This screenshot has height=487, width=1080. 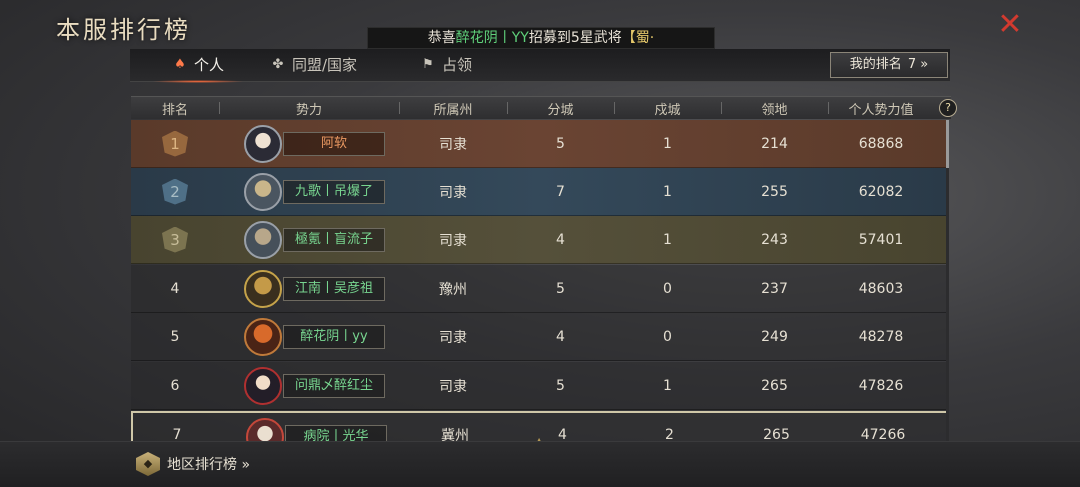 What do you see at coordinates (457, 65) in the screenshot?
I see `tab-label: 占领` at bounding box center [457, 65].